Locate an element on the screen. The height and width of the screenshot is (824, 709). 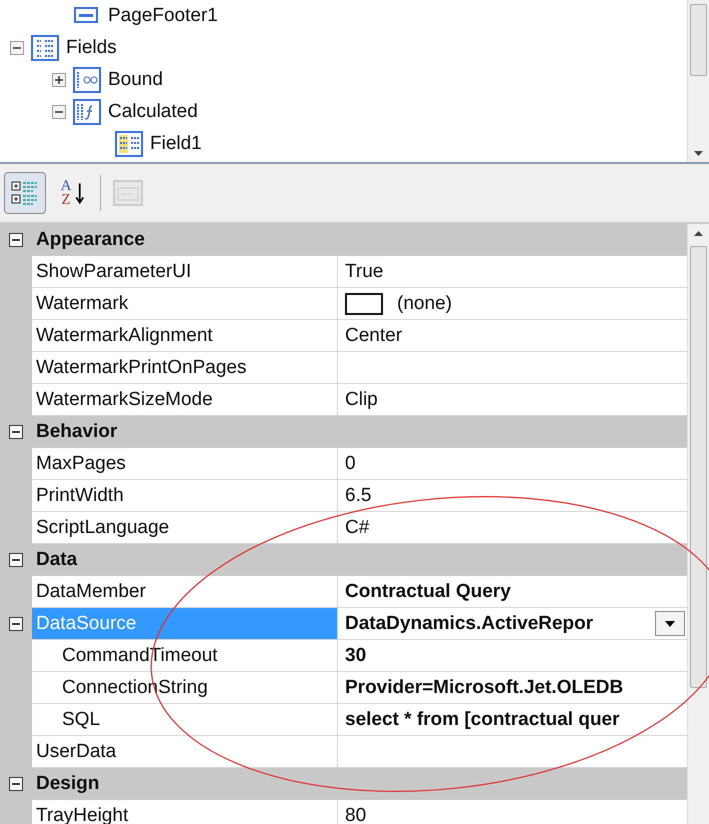
property-value: (none) is located at coordinates (424, 303).